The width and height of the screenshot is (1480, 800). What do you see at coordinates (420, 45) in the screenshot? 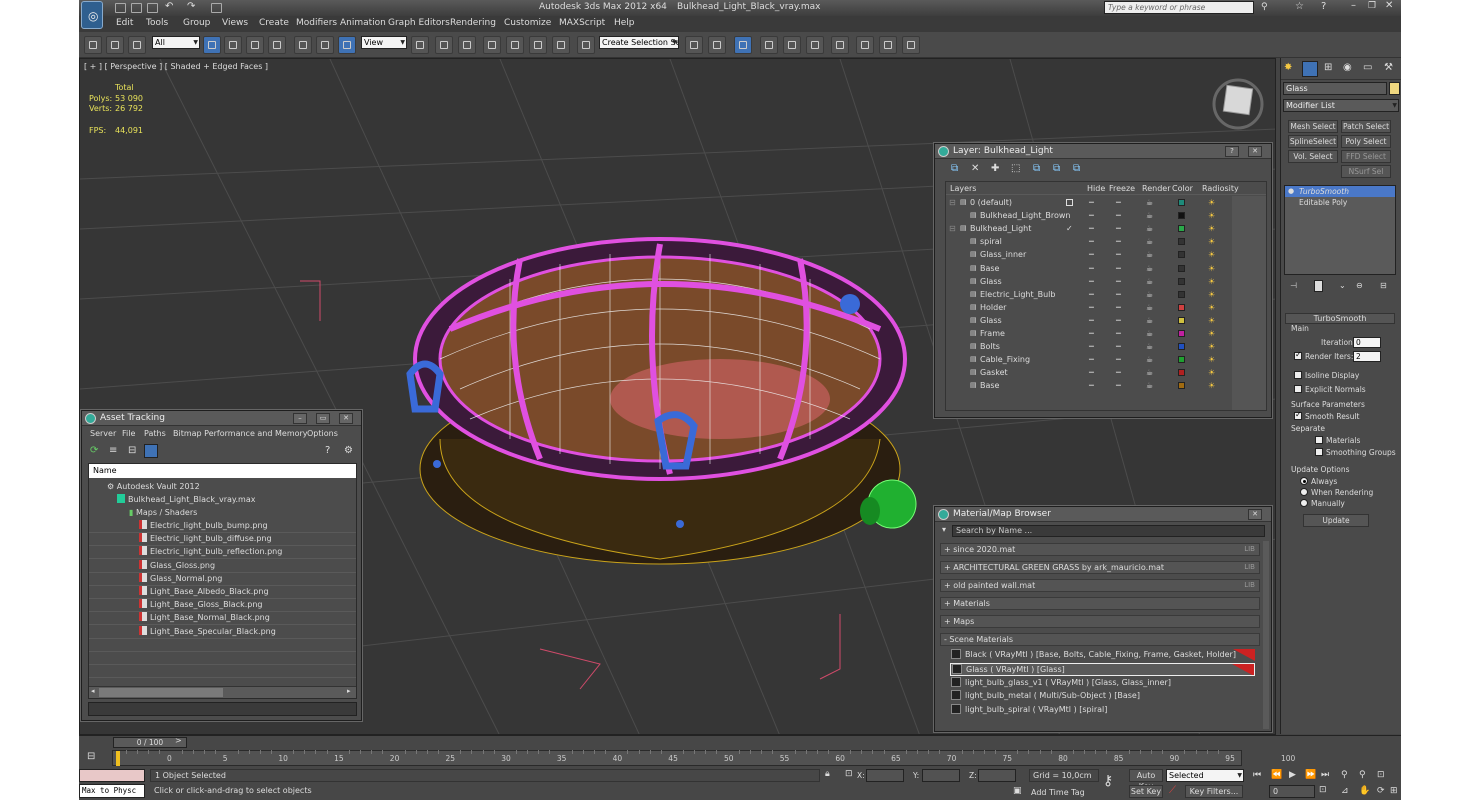
I see `pivot-center-icon` at bounding box center [420, 45].